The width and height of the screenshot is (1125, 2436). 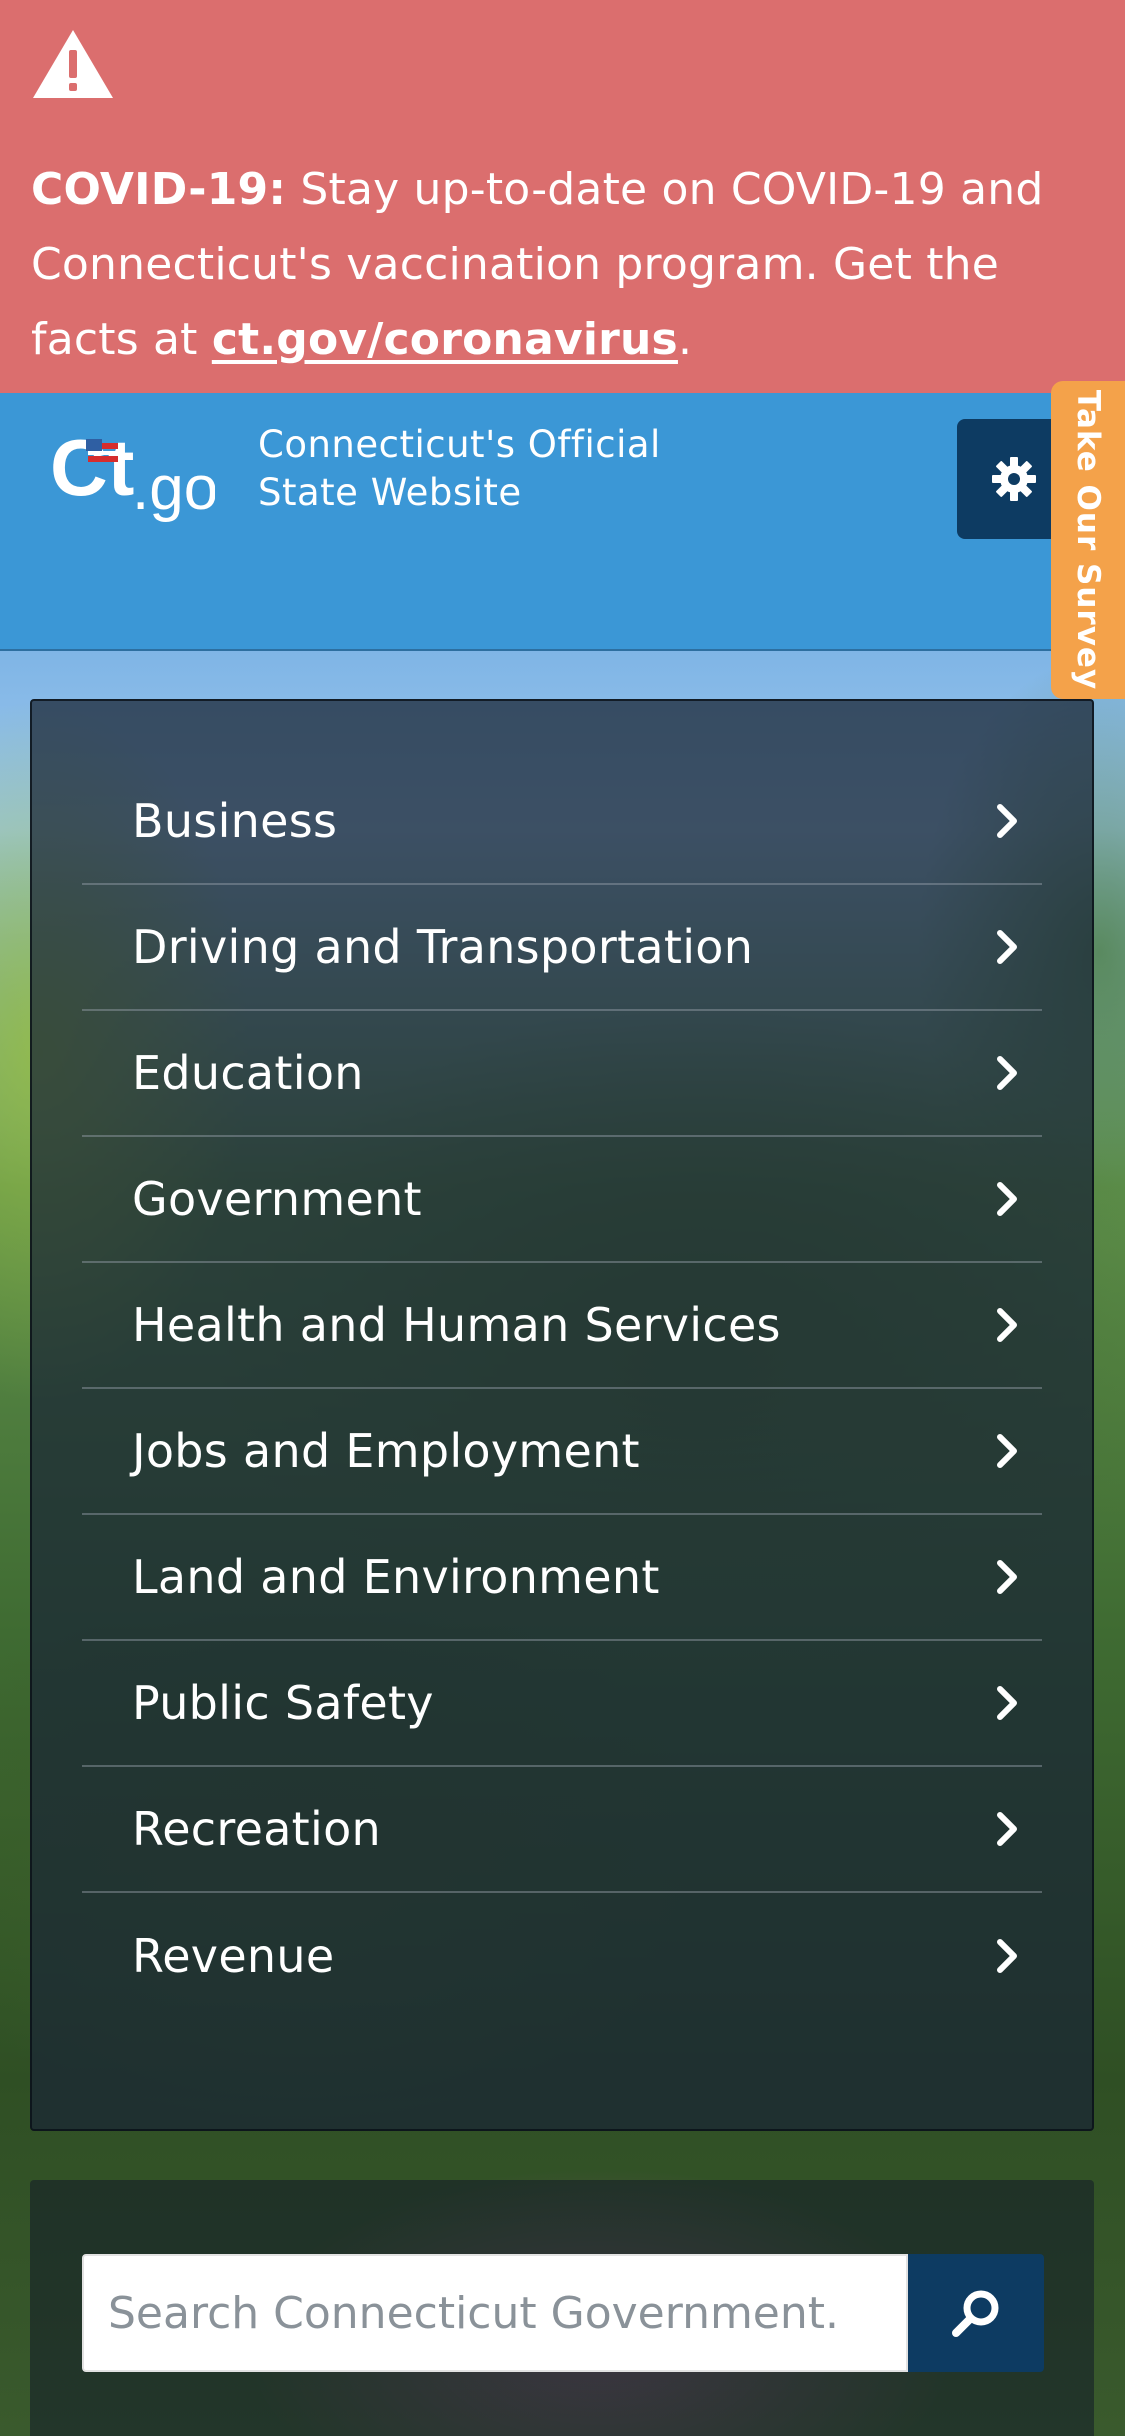 I want to click on coronavirus-link: ct.gov/coronavirus, so click(x=445, y=339).